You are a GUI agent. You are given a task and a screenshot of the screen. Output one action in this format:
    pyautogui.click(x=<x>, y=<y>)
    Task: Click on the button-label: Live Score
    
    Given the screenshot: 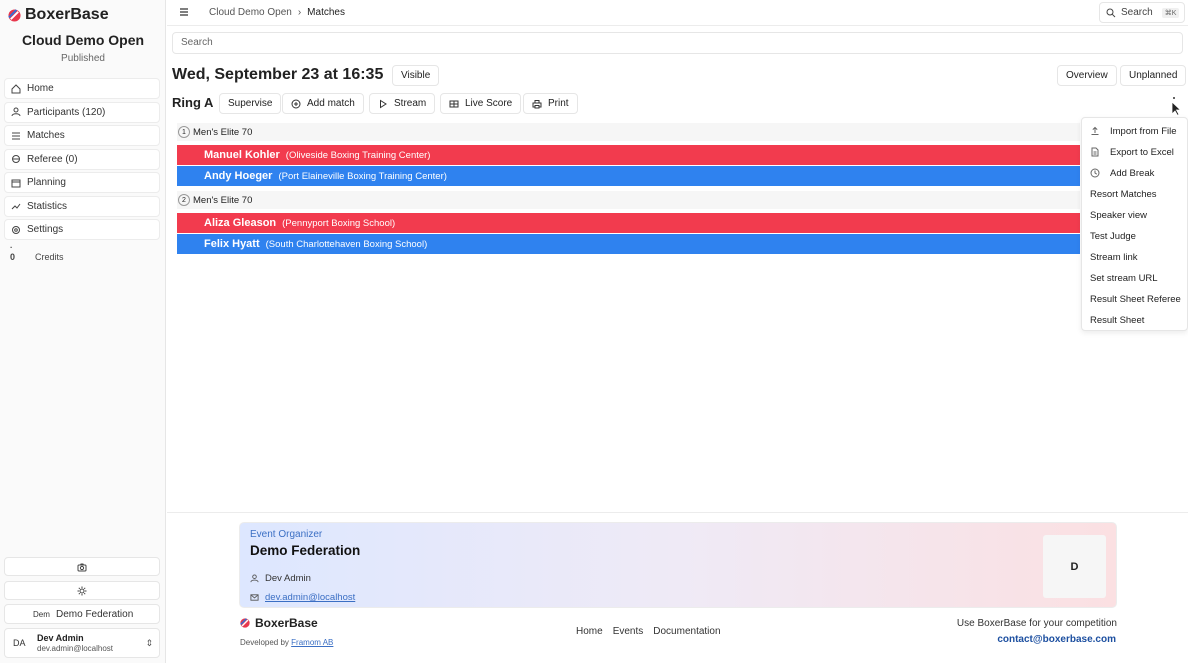 What is the action you would take?
    pyautogui.click(x=489, y=103)
    